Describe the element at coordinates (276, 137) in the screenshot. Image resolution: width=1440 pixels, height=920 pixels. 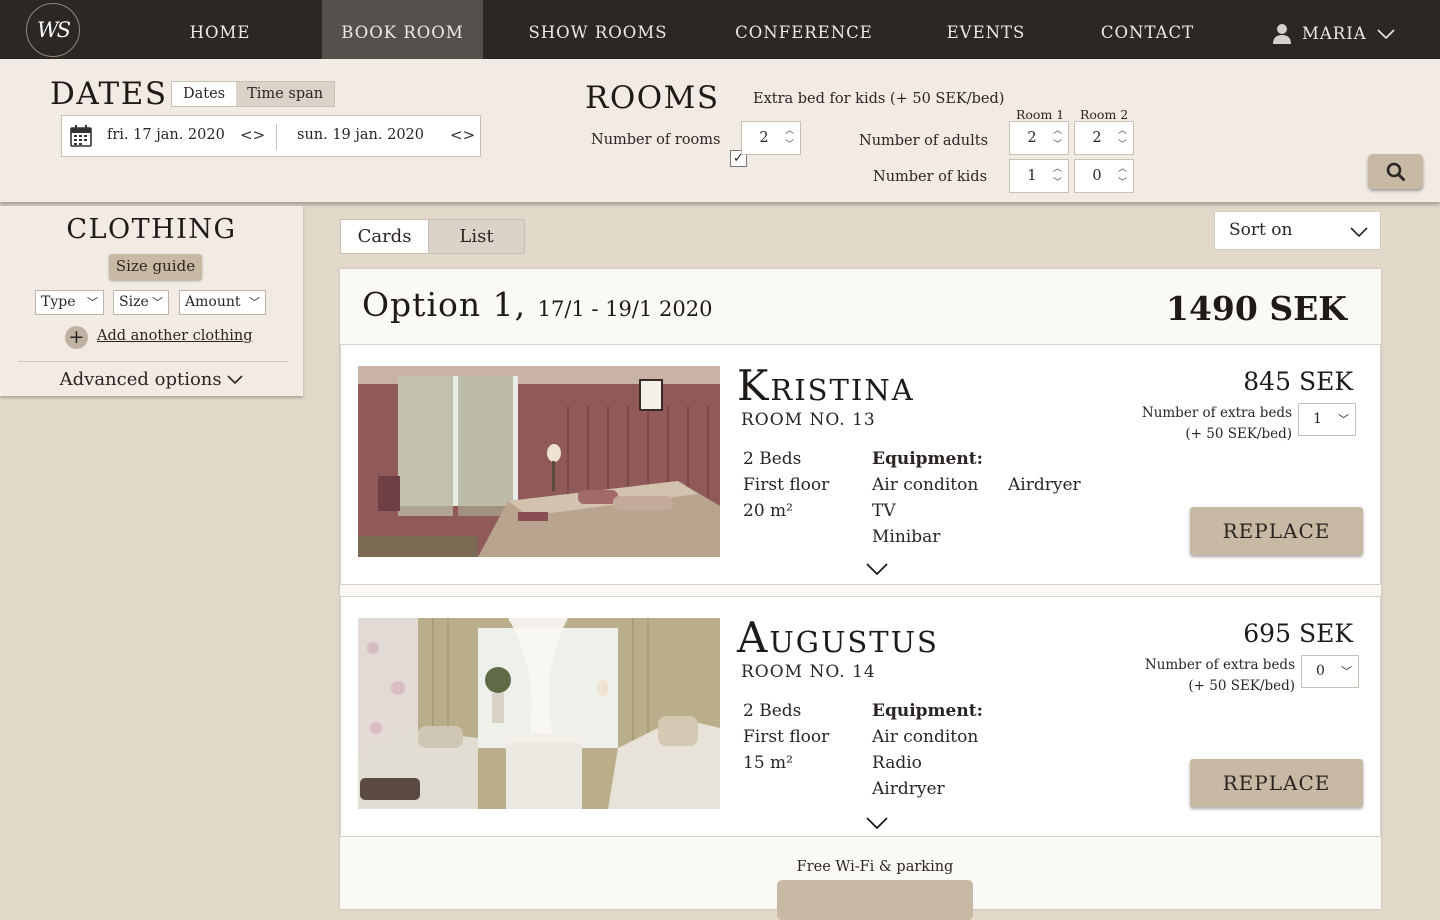
I see `date-separator` at that location.